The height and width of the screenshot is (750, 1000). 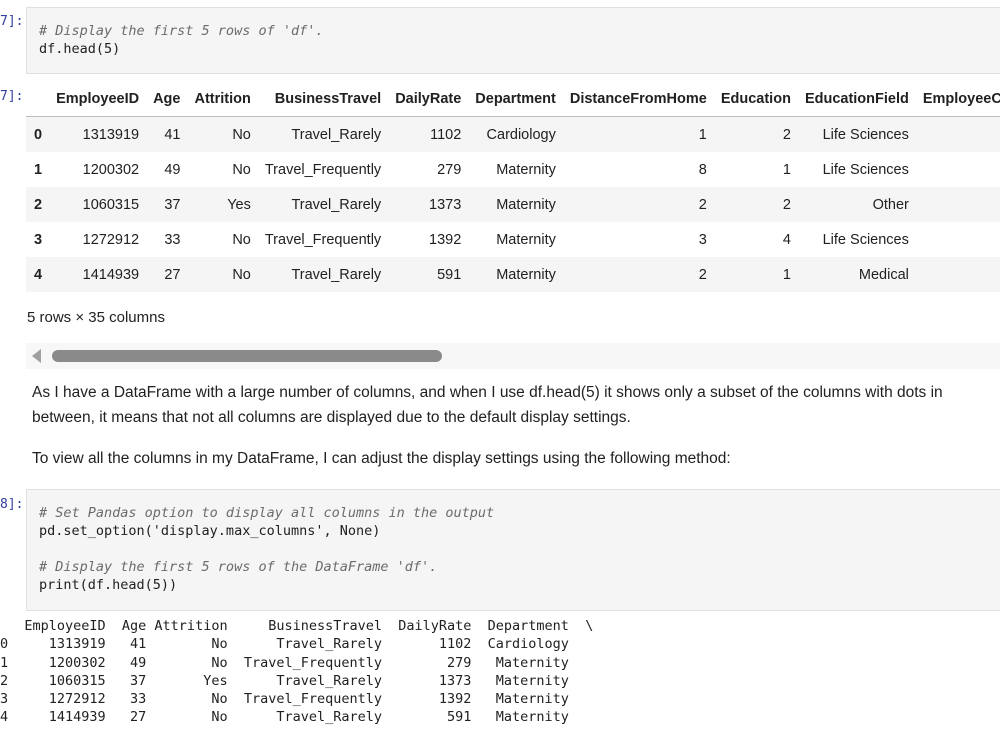 What do you see at coordinates (96, 317) in the screenshot?
I see `dataframe-shape: 5 rows × 35 columns` at bounding box center [96, 317].